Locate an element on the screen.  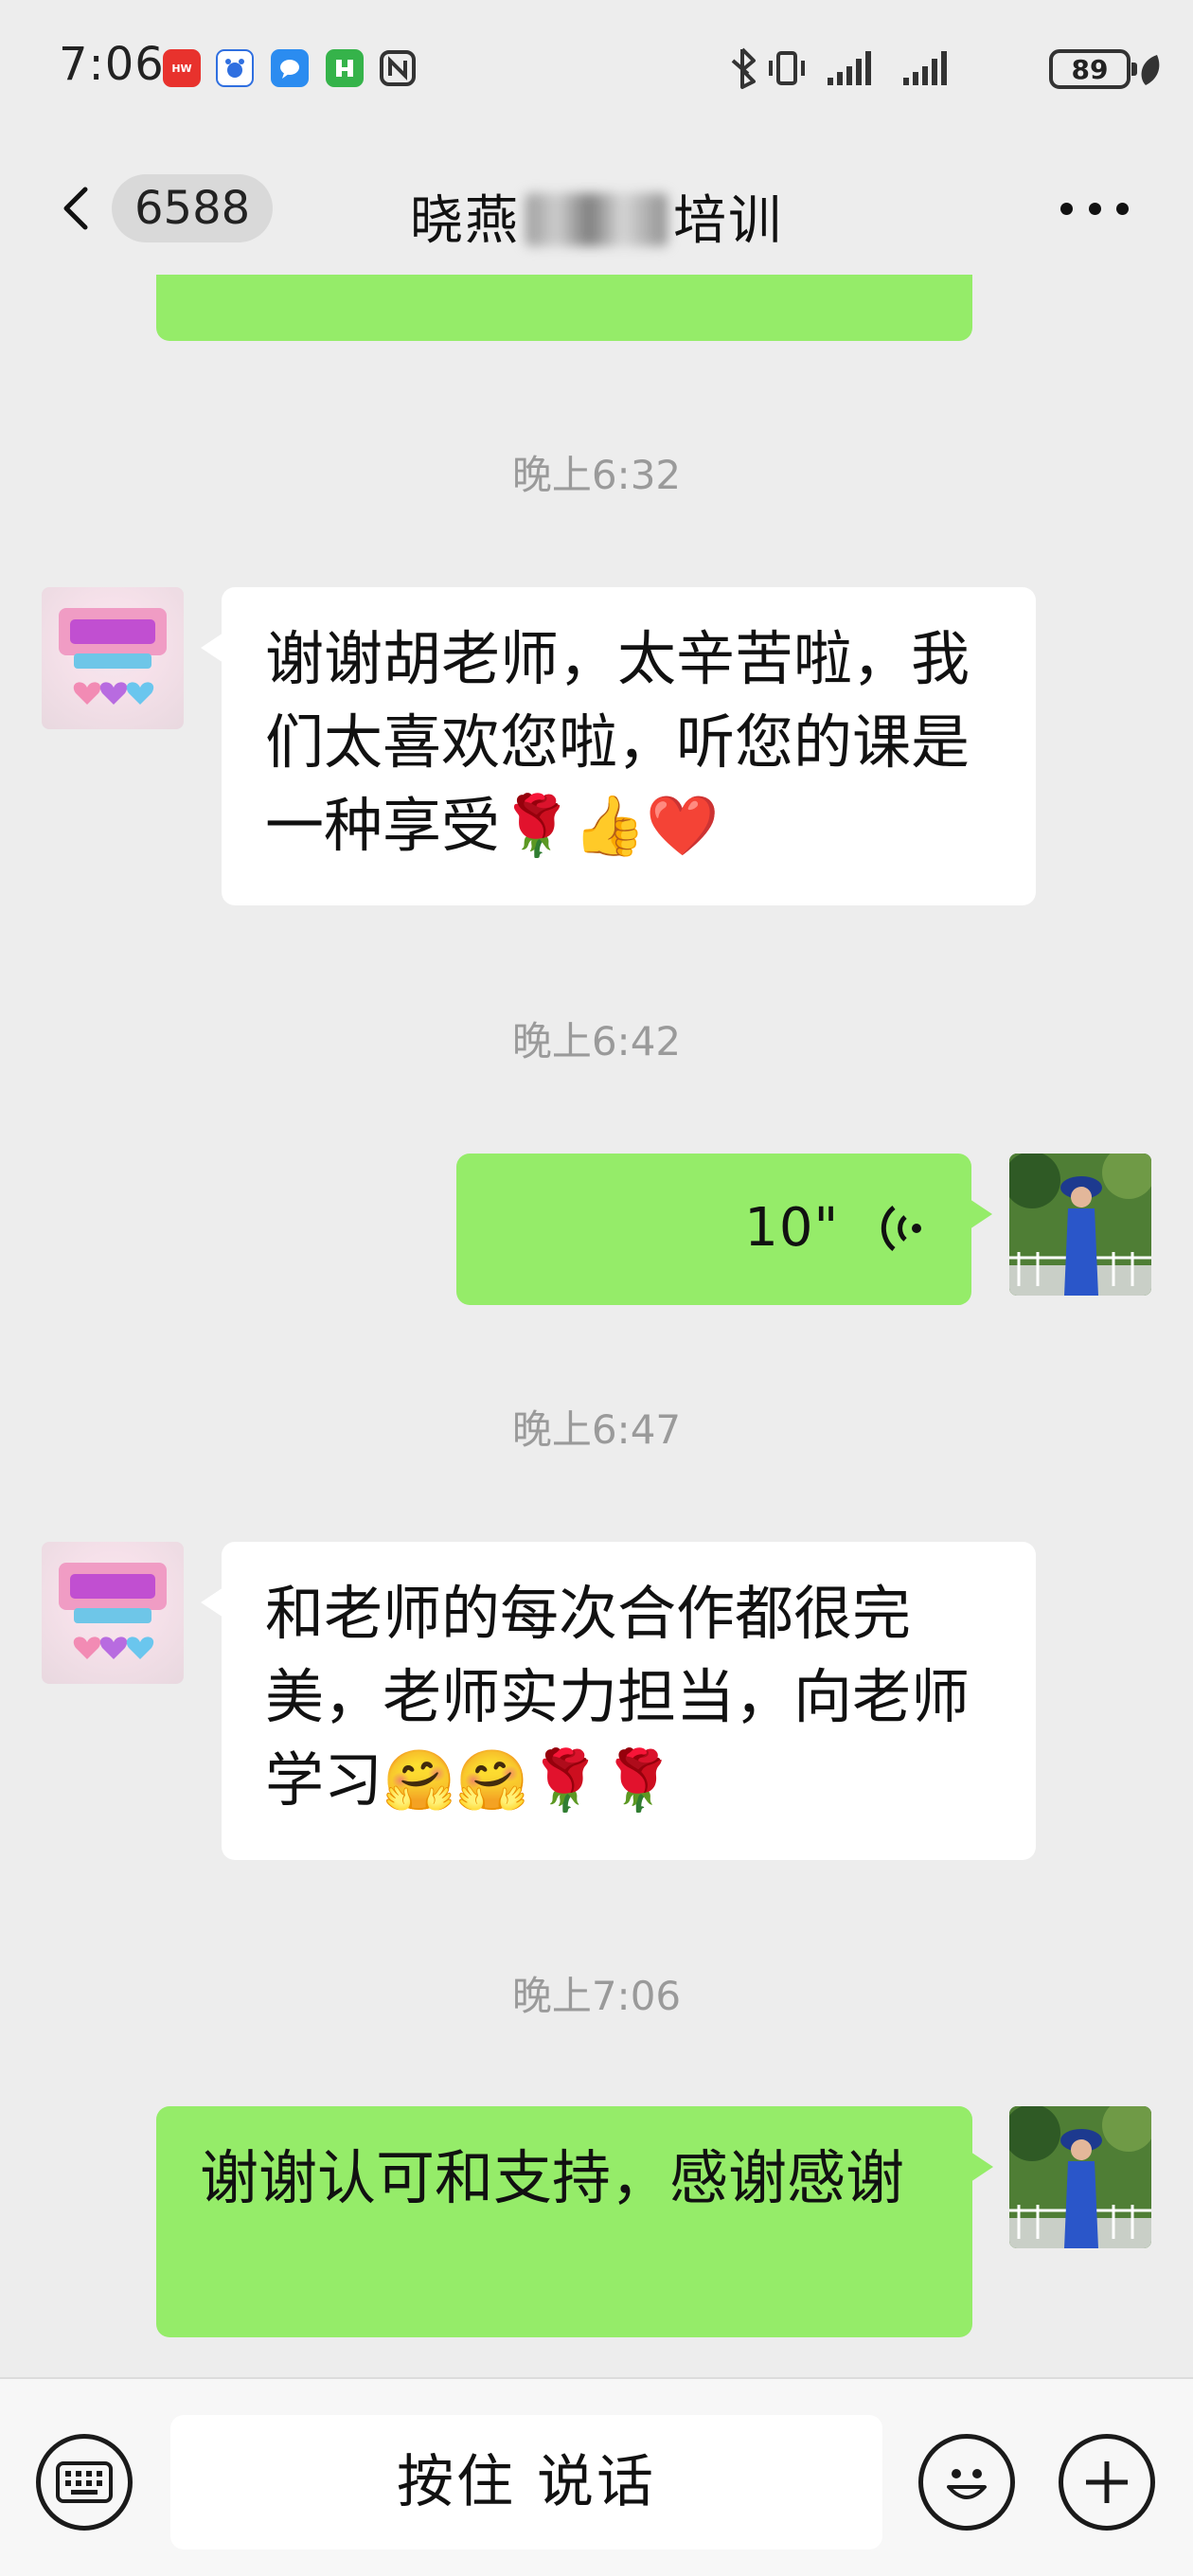
green-app-icon is located at coordinates (345, 68).